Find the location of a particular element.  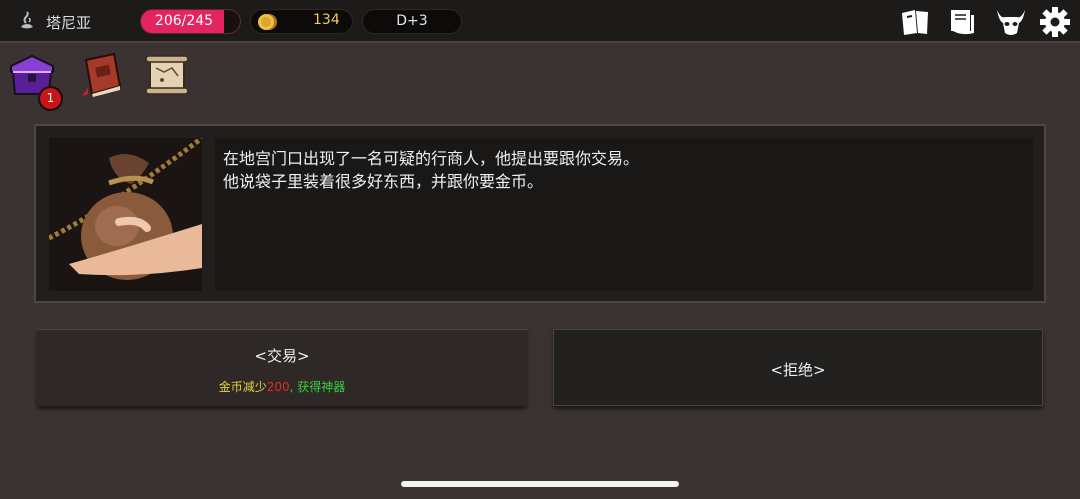

refuse-button: <拒绝> is located at coordinates (798, 367).